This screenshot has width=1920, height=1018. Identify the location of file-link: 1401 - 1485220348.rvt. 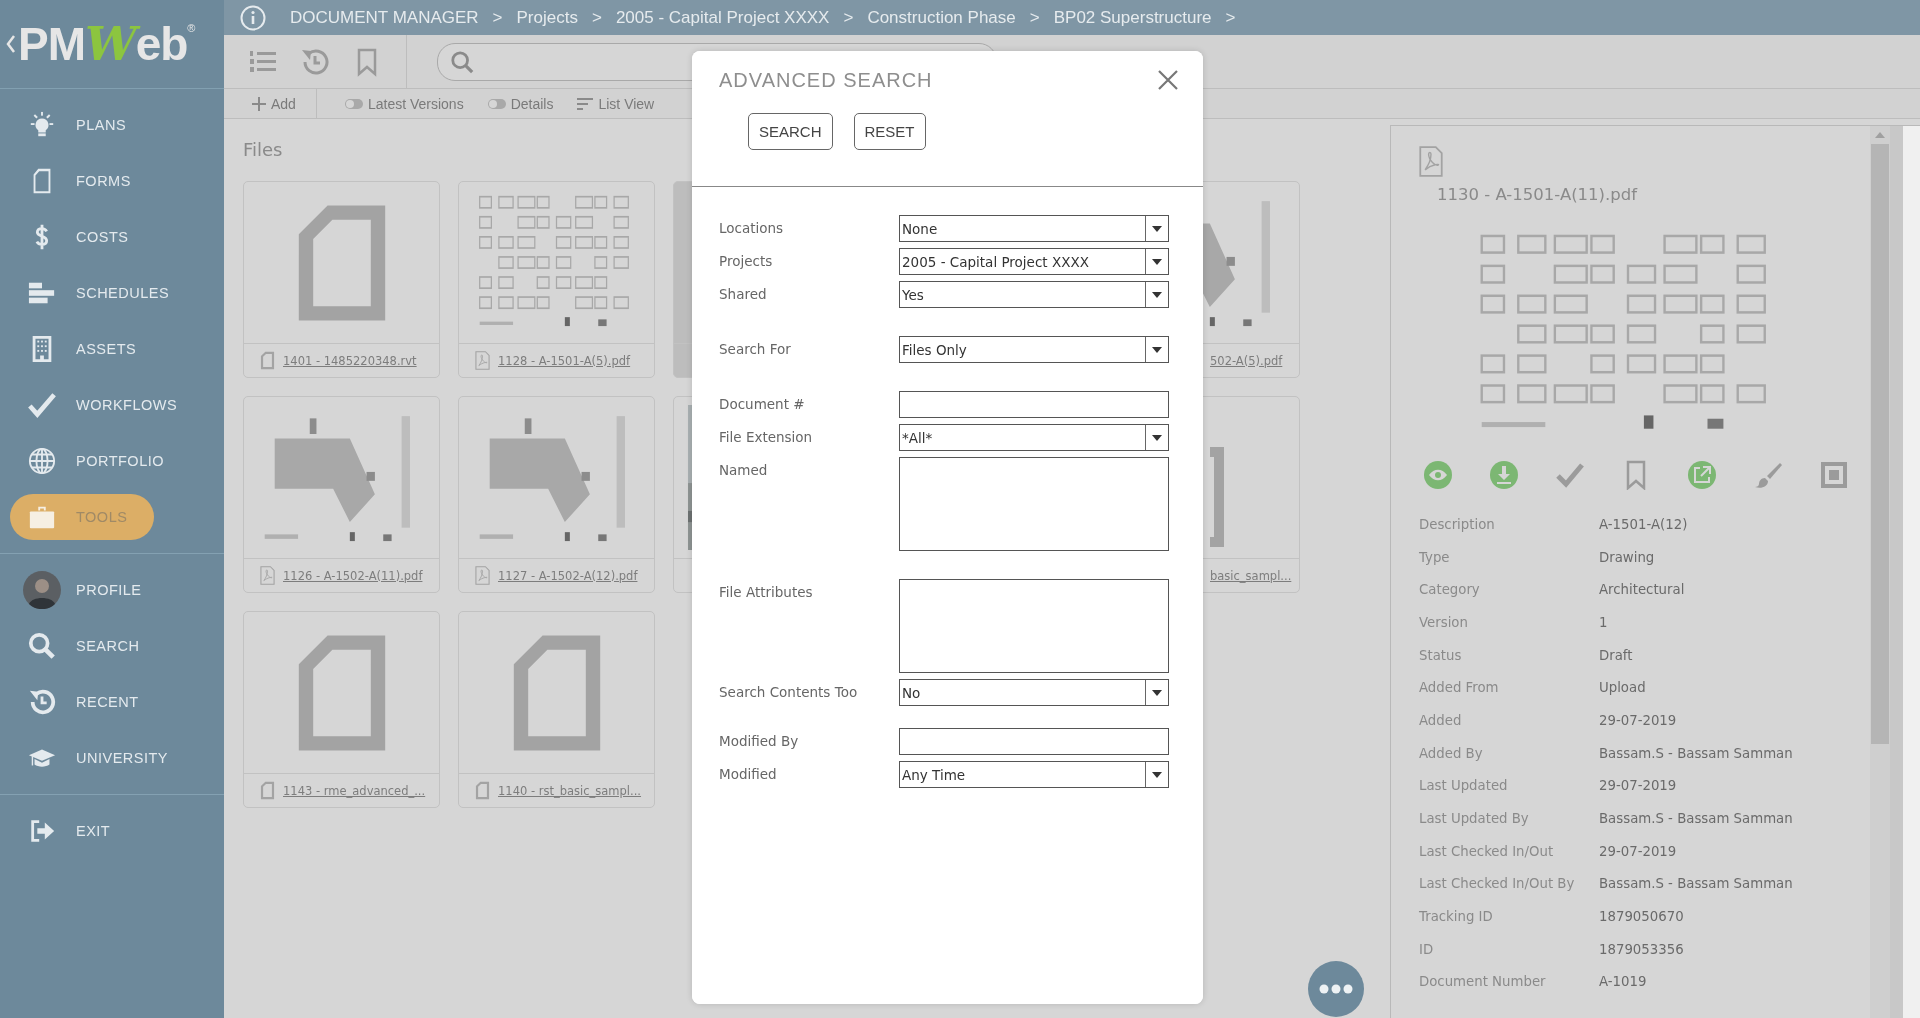
(350, 360).